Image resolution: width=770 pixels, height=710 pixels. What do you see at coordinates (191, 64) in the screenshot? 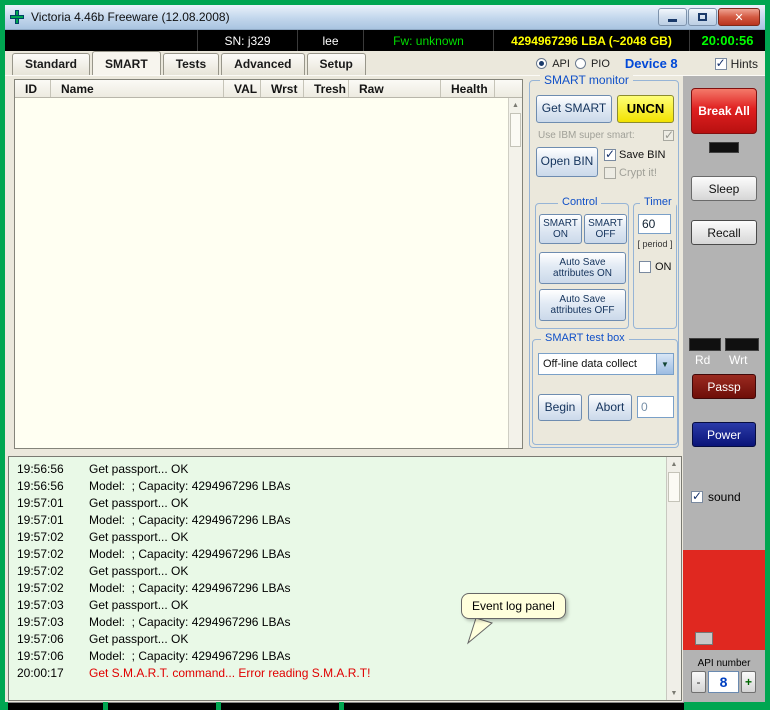
I see `tab-tests: Tests` at bounding box center [191, 64].